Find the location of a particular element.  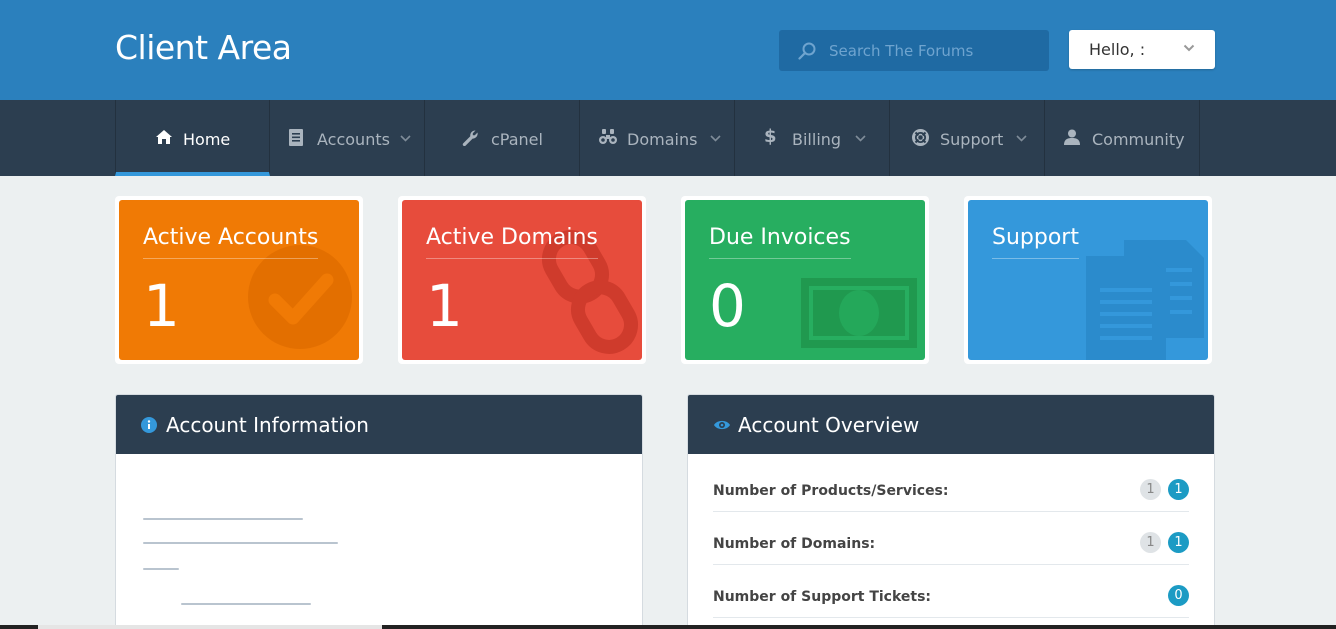

wrench-icon is located at coordinates (470, 138).